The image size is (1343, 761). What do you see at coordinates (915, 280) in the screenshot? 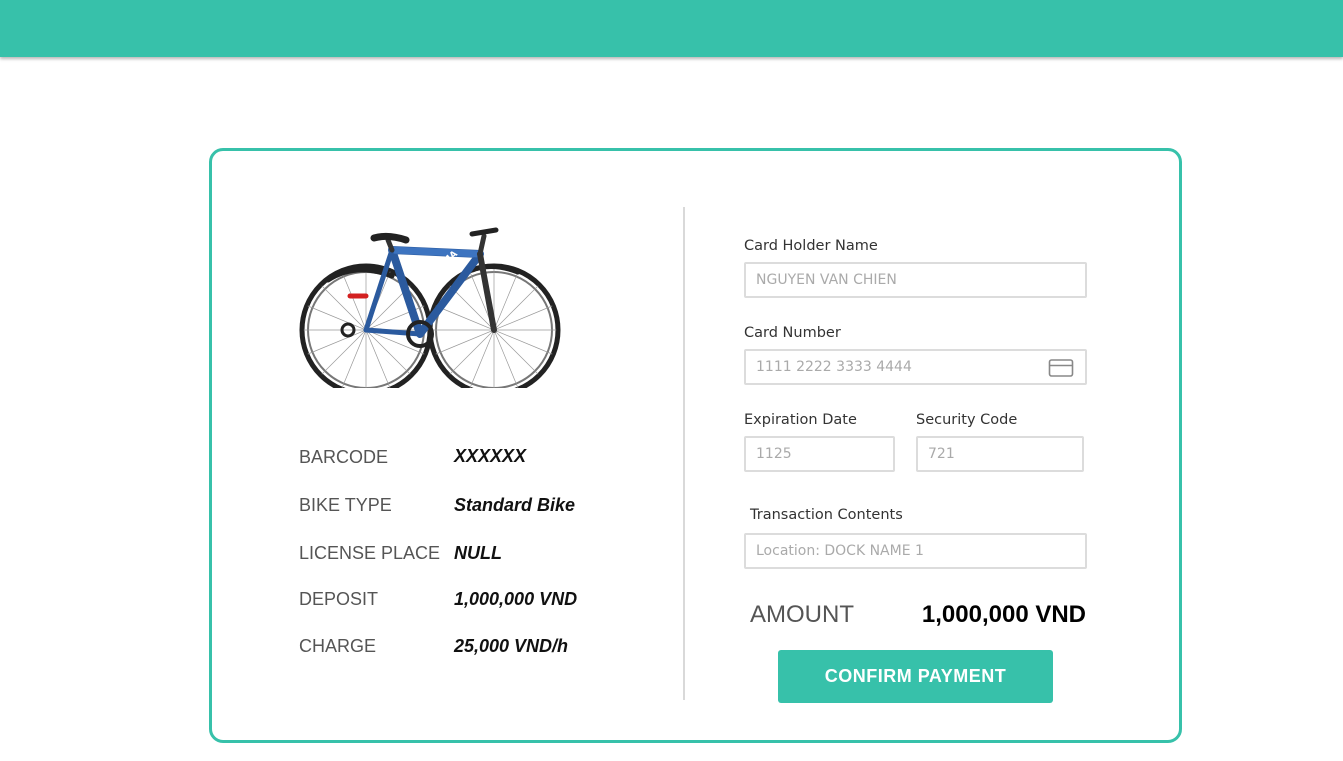
I see `card-holder-input` at bounding box center [915, 280].